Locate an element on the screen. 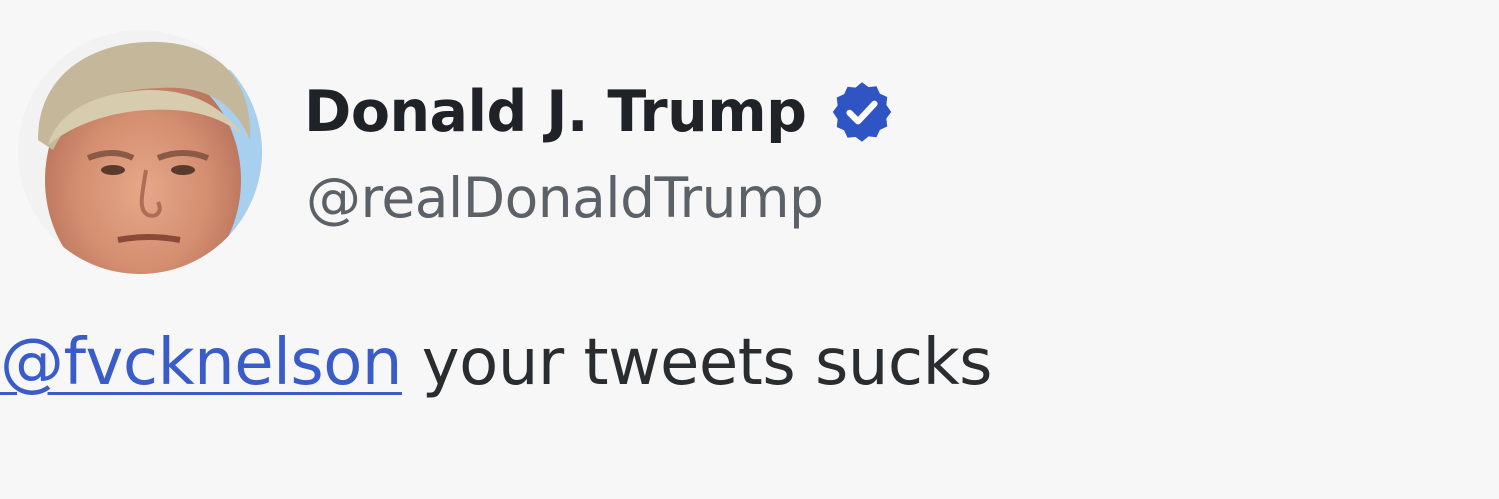  tweet-body: @fvcknelson your tweets sucks is located at coordinates (496, 363).